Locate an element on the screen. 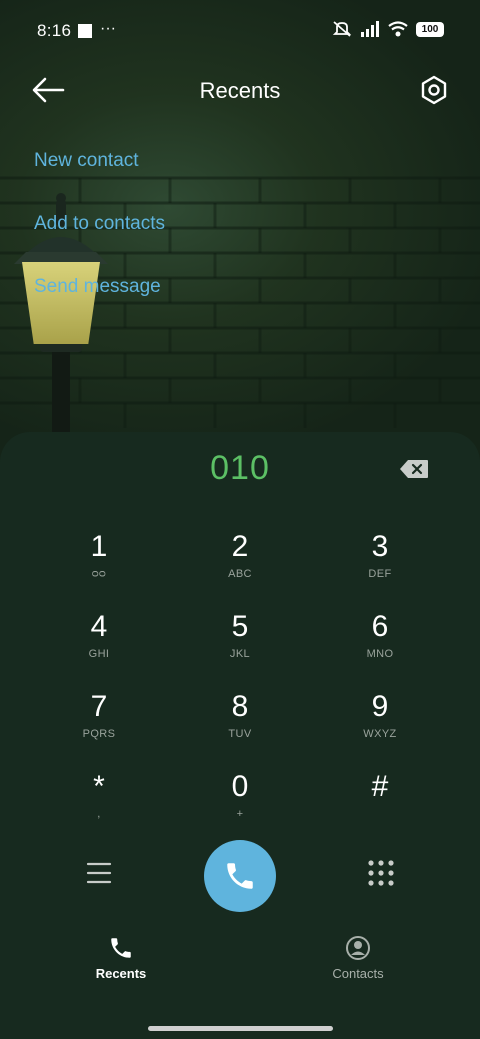 The width and height of the screenshot is (480, 1039). call-button is located at coordinates (240, 876).